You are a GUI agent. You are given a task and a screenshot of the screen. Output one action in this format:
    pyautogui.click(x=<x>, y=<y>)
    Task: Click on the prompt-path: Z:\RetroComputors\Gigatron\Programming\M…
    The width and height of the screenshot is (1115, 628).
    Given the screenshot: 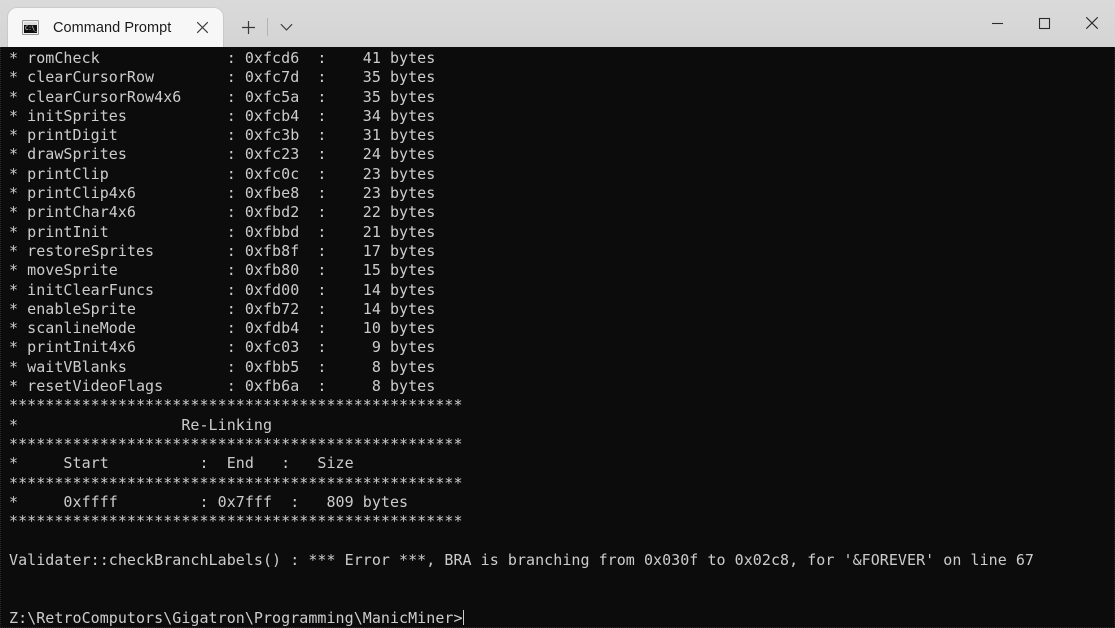 What is the action you would take?
    pyautogui.click(x=236, y=617)
    